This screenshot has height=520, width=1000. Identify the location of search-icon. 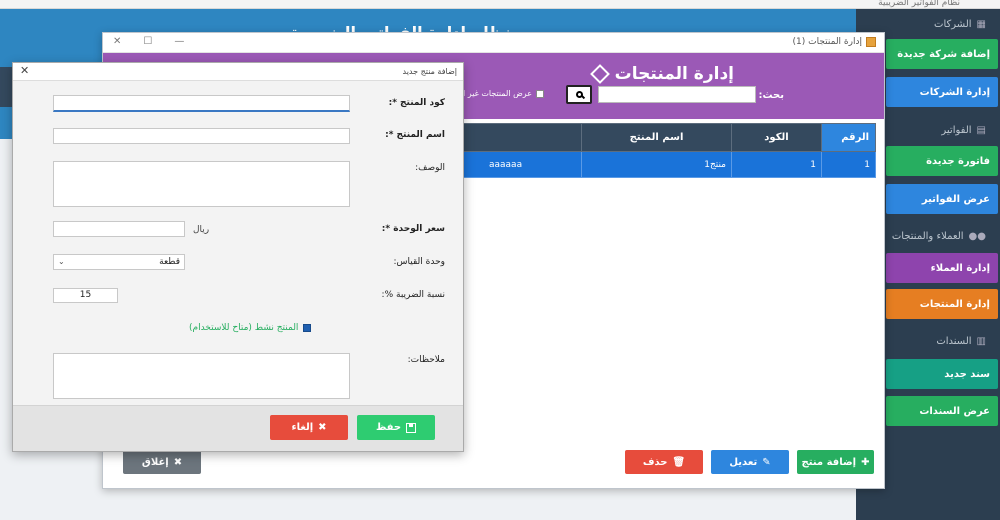
(579, 94).